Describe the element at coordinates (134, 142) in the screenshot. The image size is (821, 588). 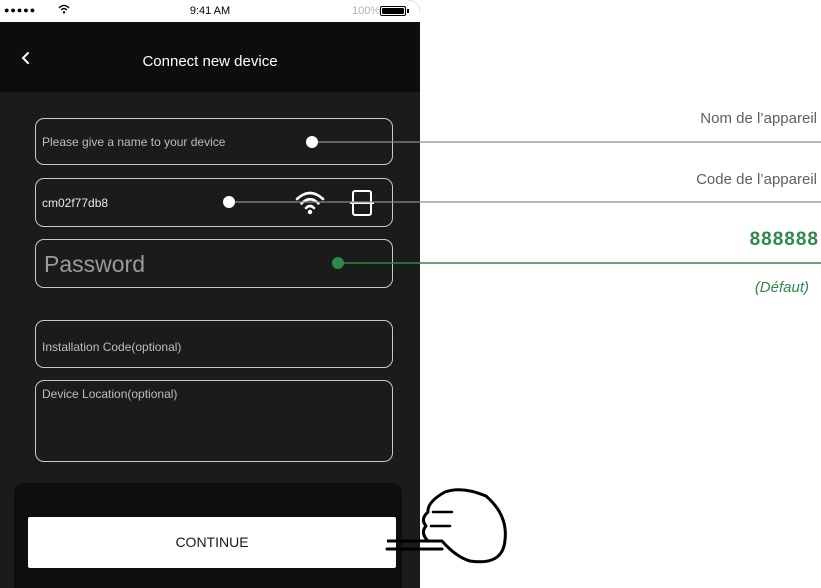
I see `device-name-placeholder: Please give a name to your device` at that location.